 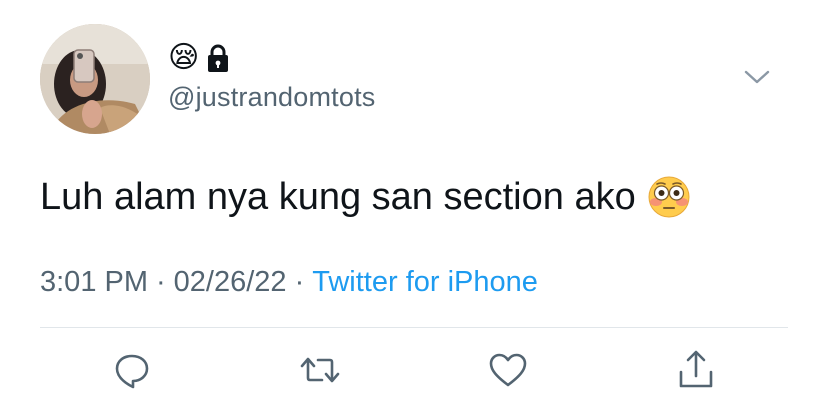 What do you see at coordinates (218, 58) in the screenshot?
I see `lock-icon` at bounding box center [218, 58].